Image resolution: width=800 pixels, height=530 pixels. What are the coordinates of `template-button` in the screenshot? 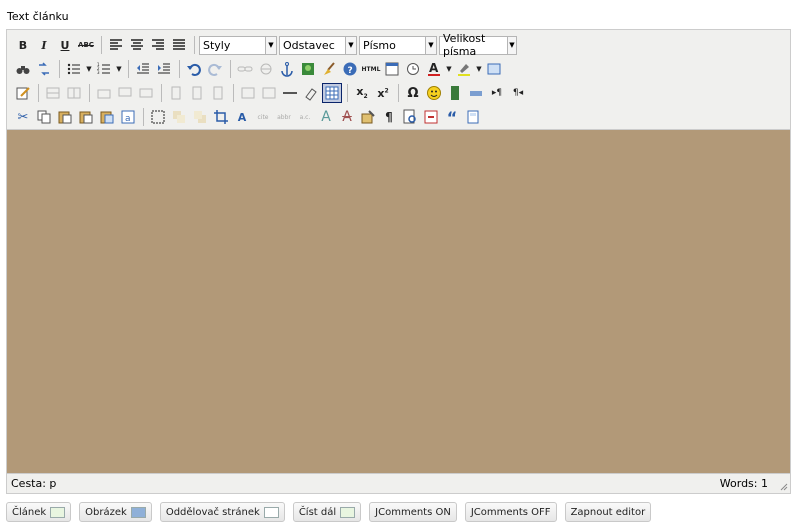 It's located at (473, 117).